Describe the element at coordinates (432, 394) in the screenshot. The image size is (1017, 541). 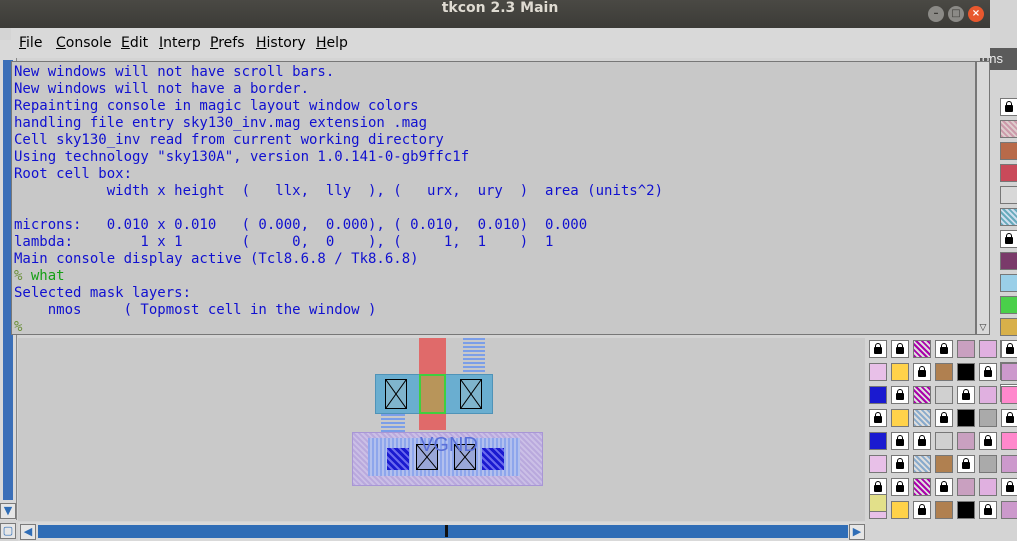
I see `nmos-transistor` at that location.